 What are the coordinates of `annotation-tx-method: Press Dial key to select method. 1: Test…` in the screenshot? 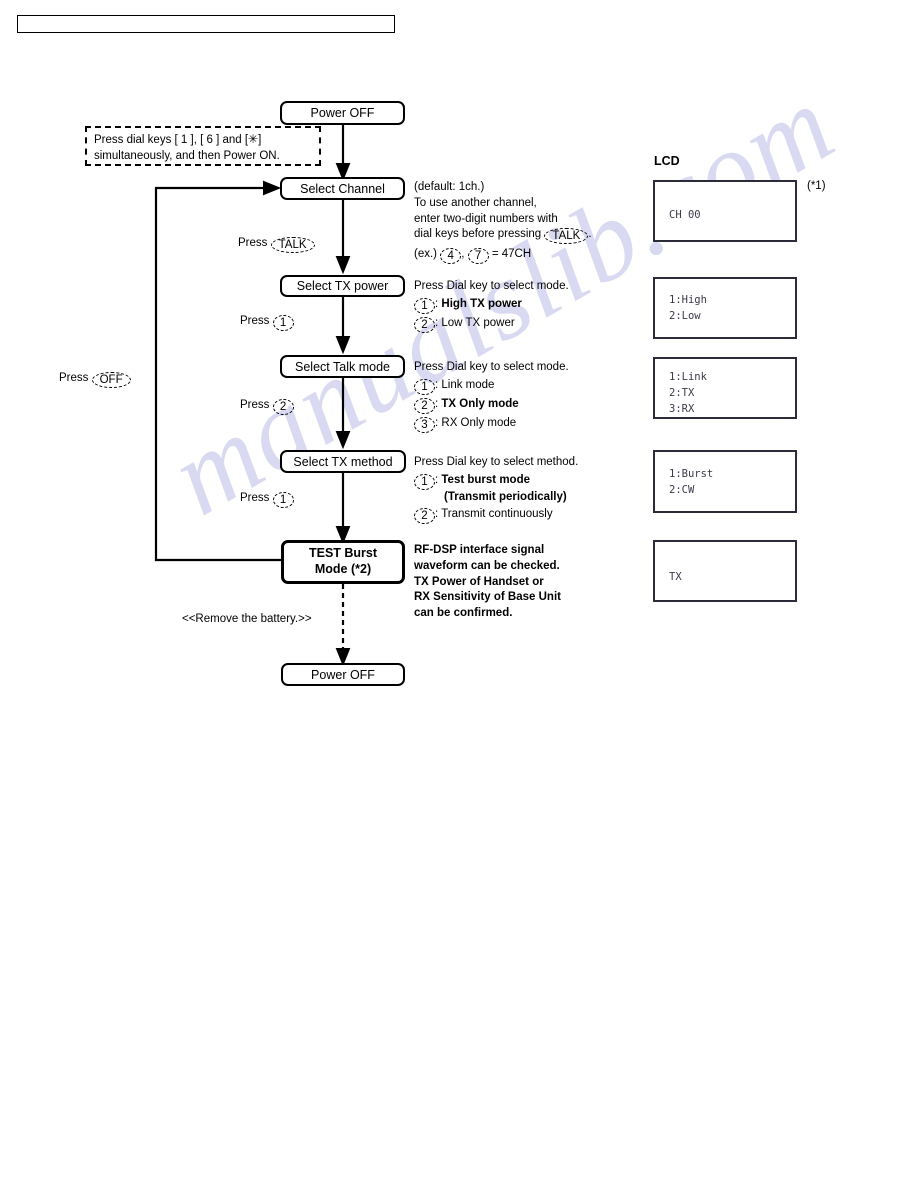 It's located at (496, 489).